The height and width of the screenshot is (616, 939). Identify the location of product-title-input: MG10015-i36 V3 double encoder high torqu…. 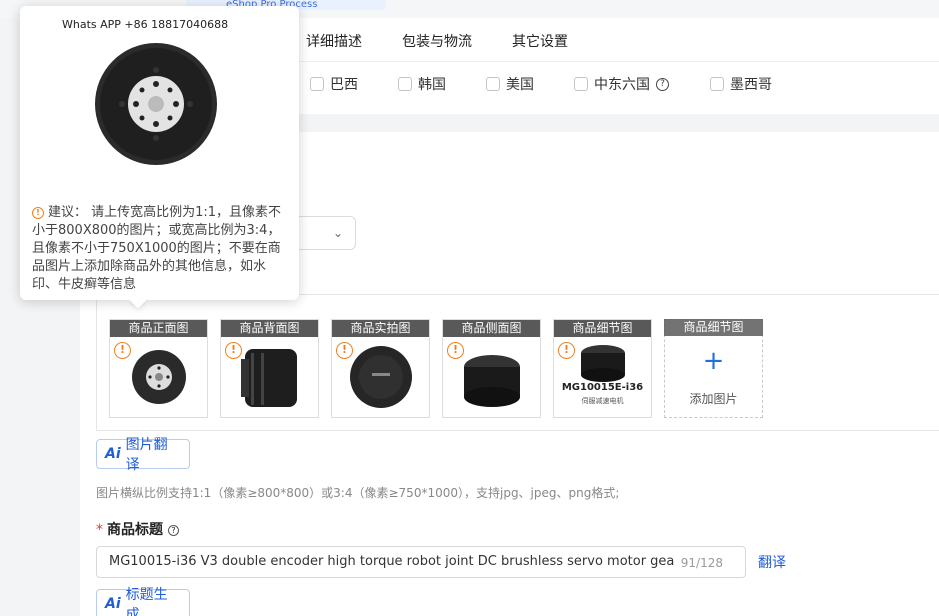
(421, 562).